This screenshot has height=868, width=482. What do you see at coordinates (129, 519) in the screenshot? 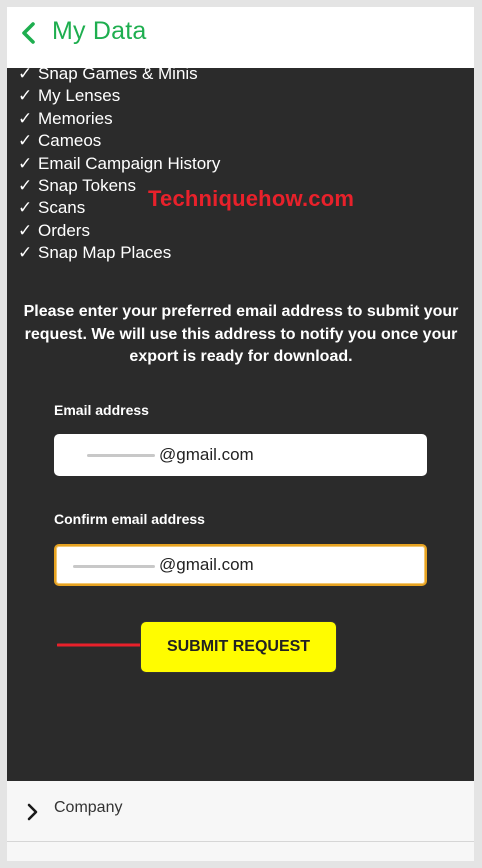
I see `confirm-email-label: Confirm email address` at bounding box center [129, 519].